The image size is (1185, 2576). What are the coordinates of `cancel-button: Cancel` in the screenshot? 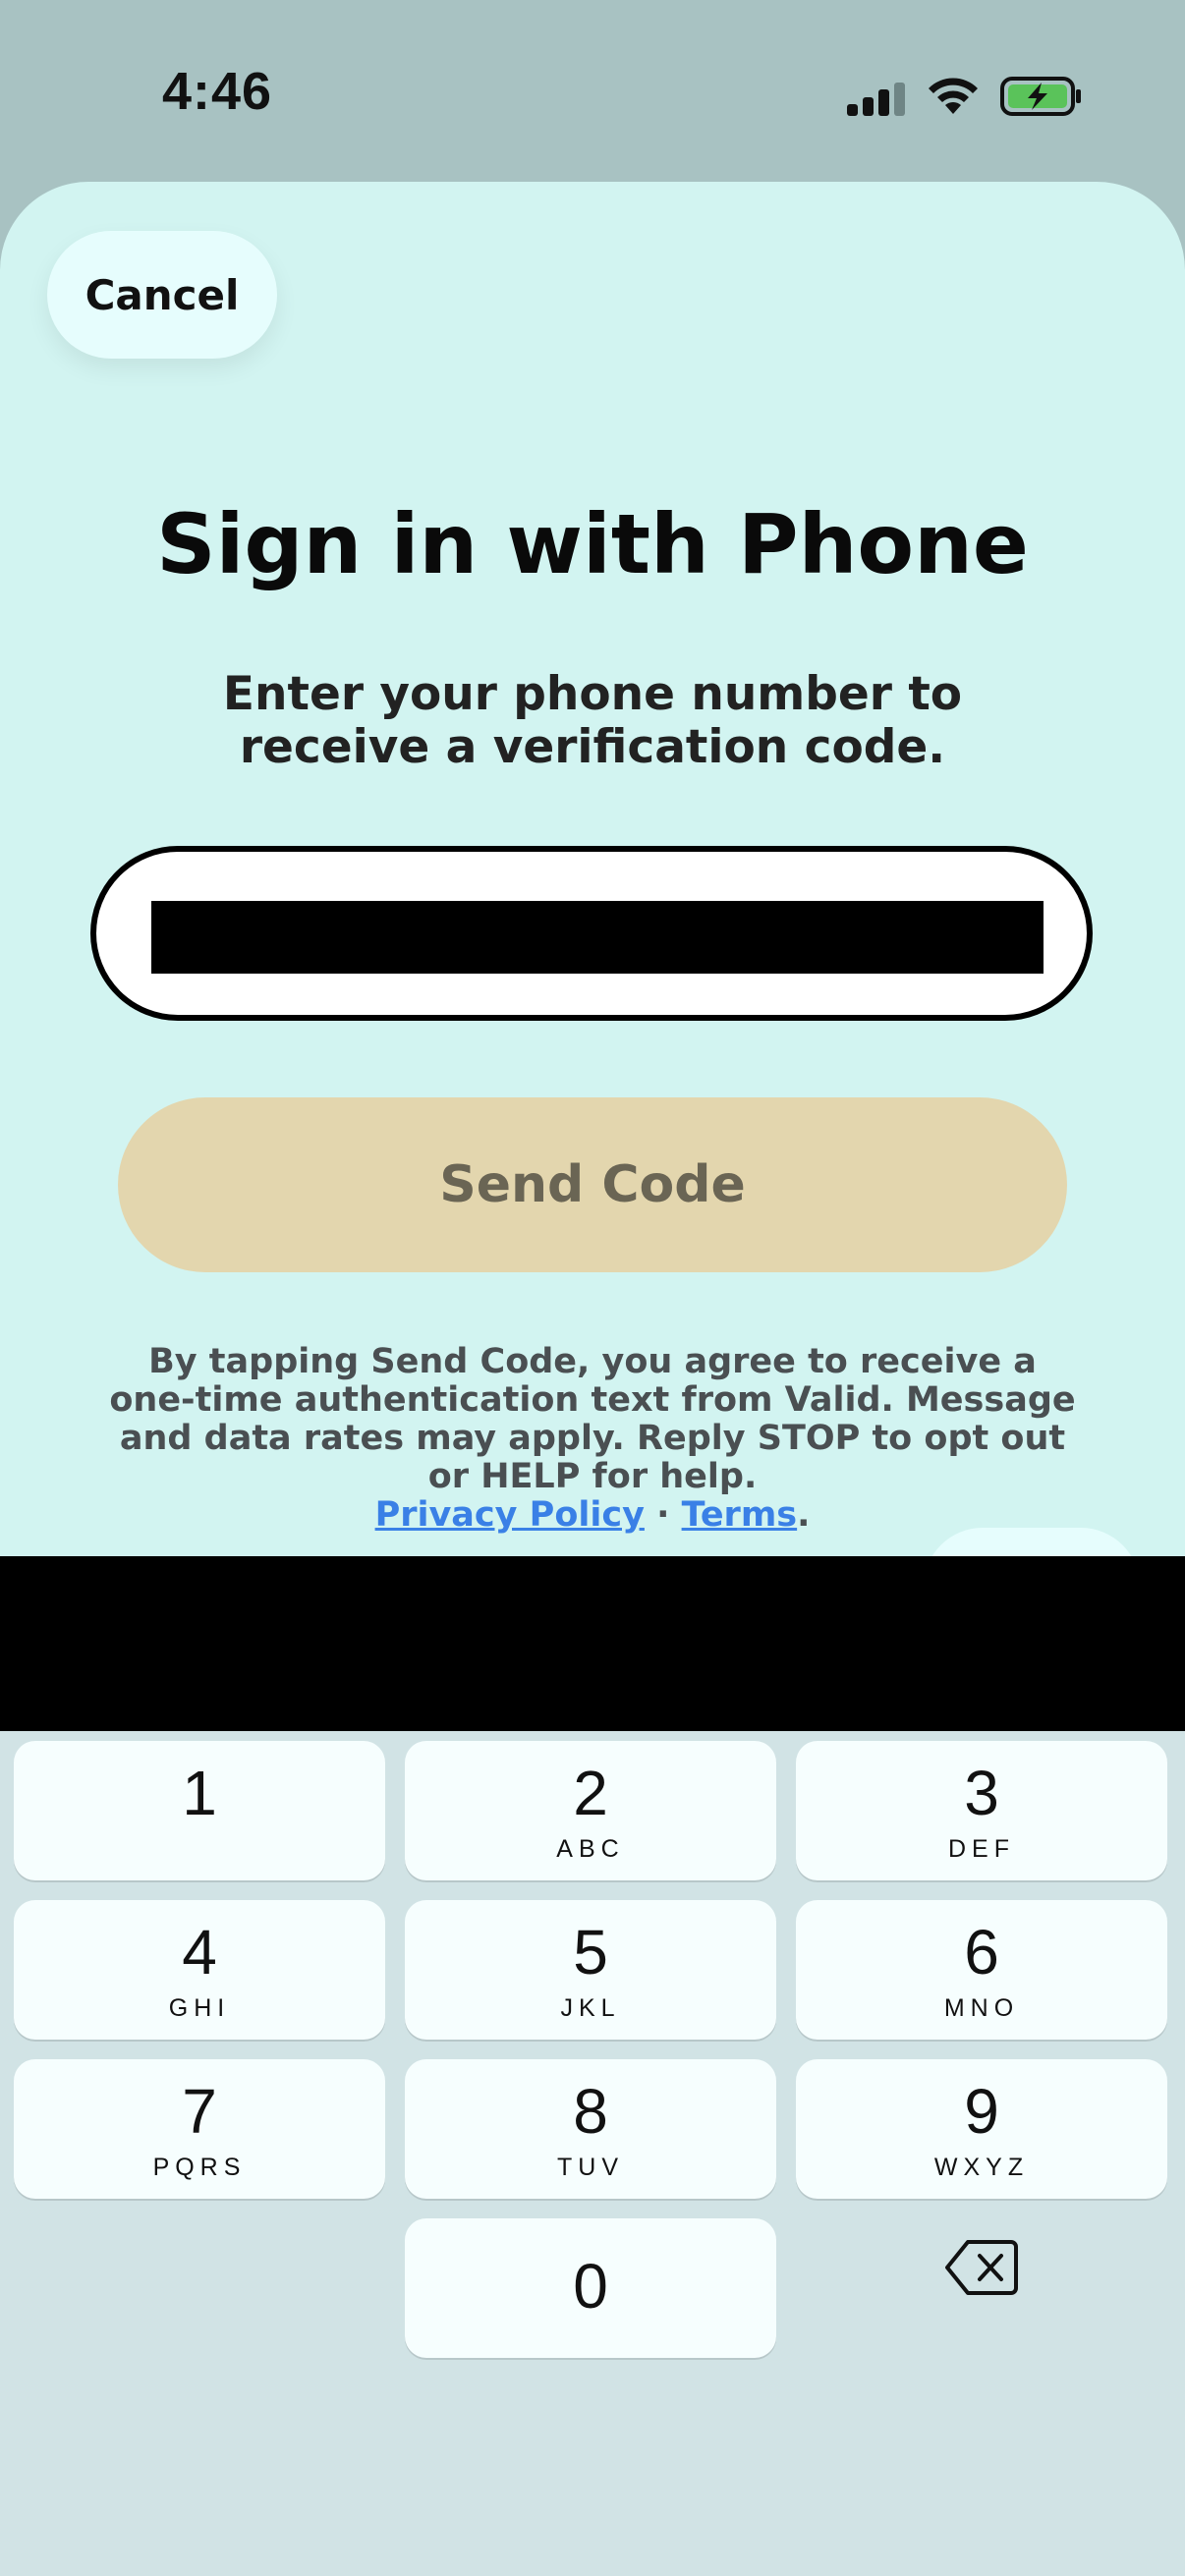 It's located at (162, 295).